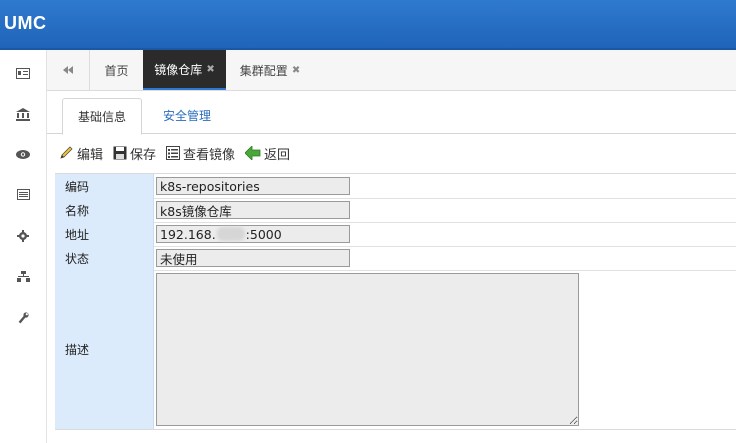  I want to click on app-logo: UMC, so click(25, 23).